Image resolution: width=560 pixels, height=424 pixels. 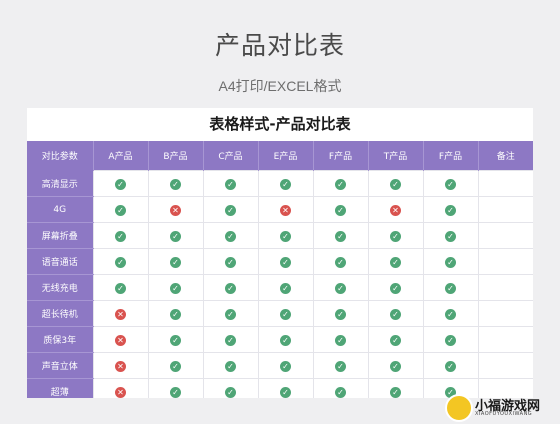 I want to click on table-row: 无线充电 ✓ ✓ ✓ ✓ ✓ ✓ ✓, so click(x=280, y=287).